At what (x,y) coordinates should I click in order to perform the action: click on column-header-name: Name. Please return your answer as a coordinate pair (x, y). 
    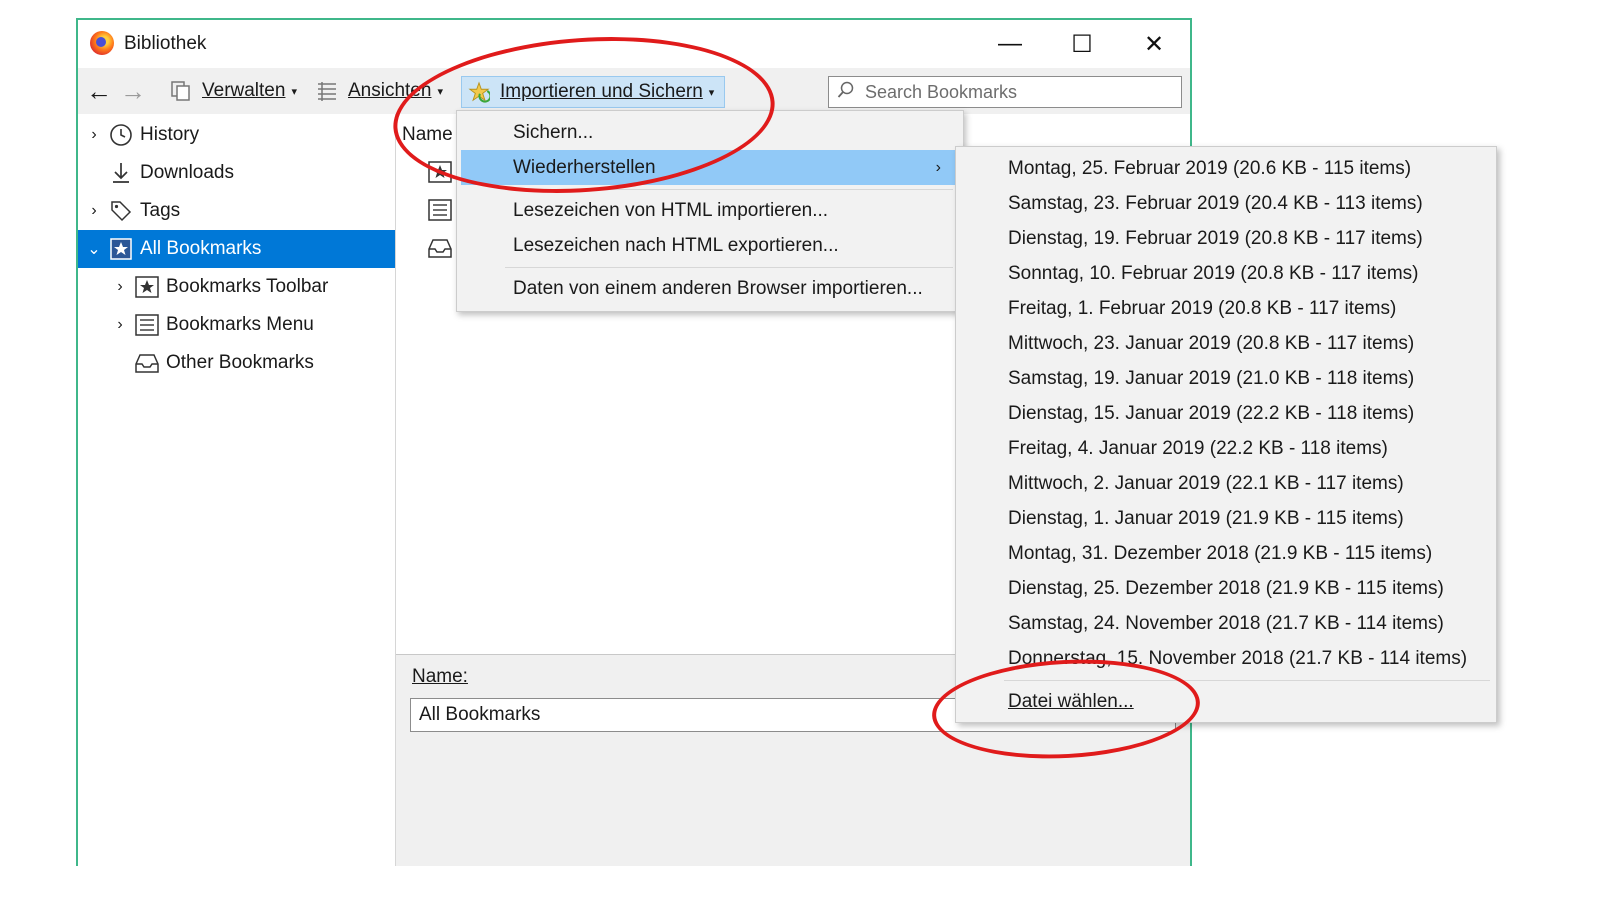
    Looking at the image, I should click on (427, 135).